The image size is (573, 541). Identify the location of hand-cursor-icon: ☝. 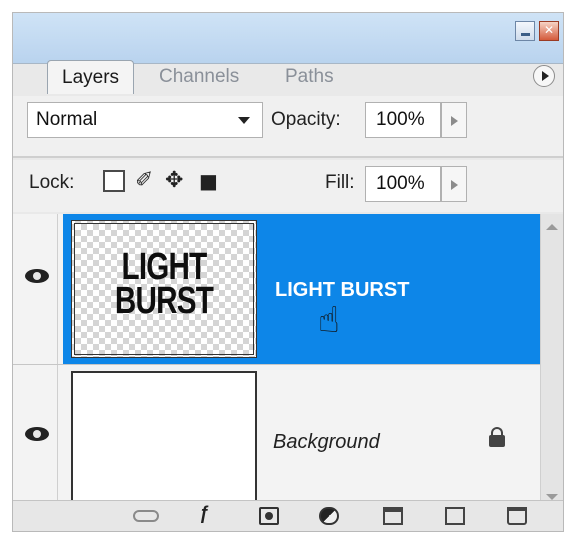
(329, 320).